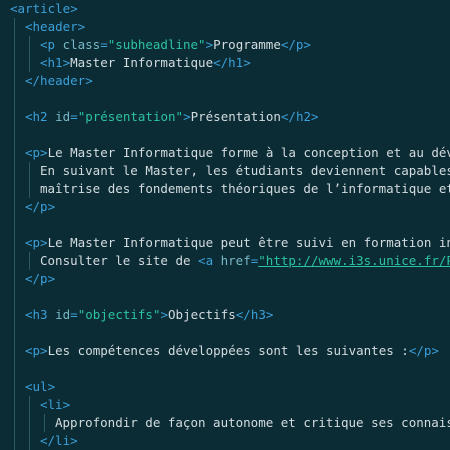 The image size is (450, 450). What do you see at coordinates (119, 260) in the screenshot?
I see `code-token-text: Consulter le site de` at bounding box center [119, 260].